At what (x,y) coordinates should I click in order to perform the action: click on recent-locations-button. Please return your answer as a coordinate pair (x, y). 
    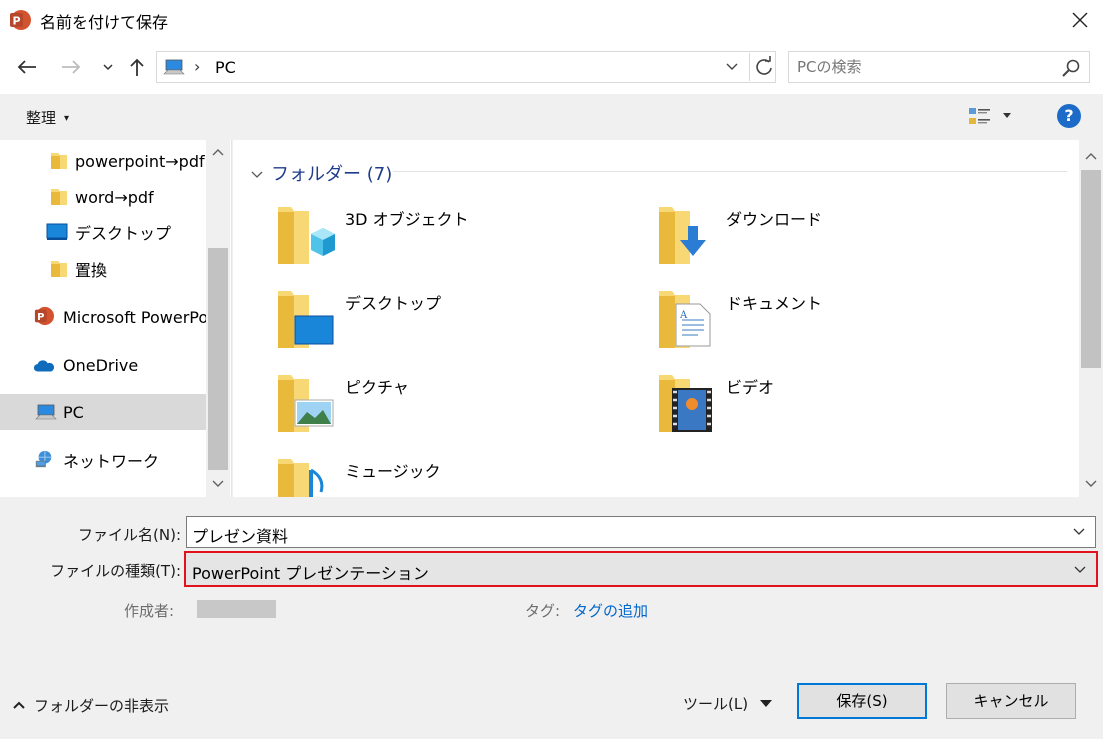
    Looking at the image, I should click on (108, 67).